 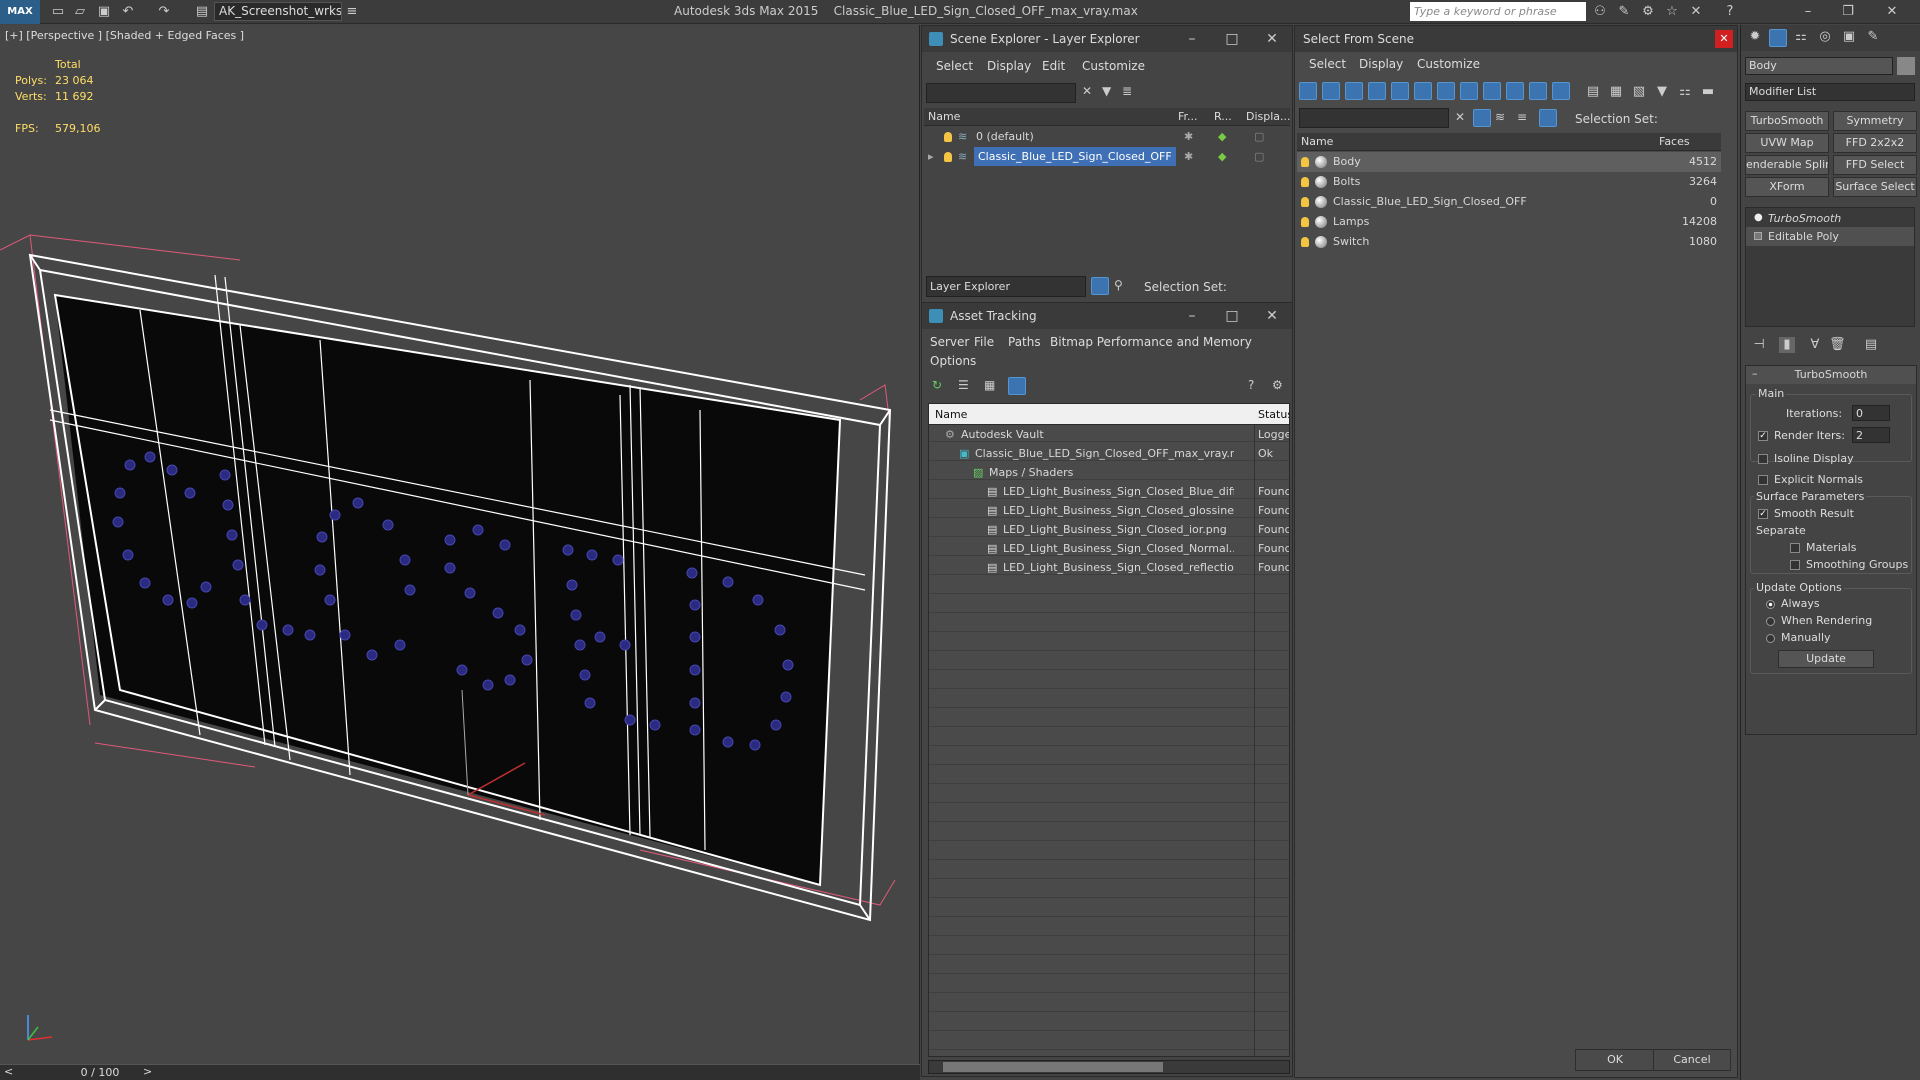 I want to click on filter-options-icon: ▼, so click(x=1662, y=92).